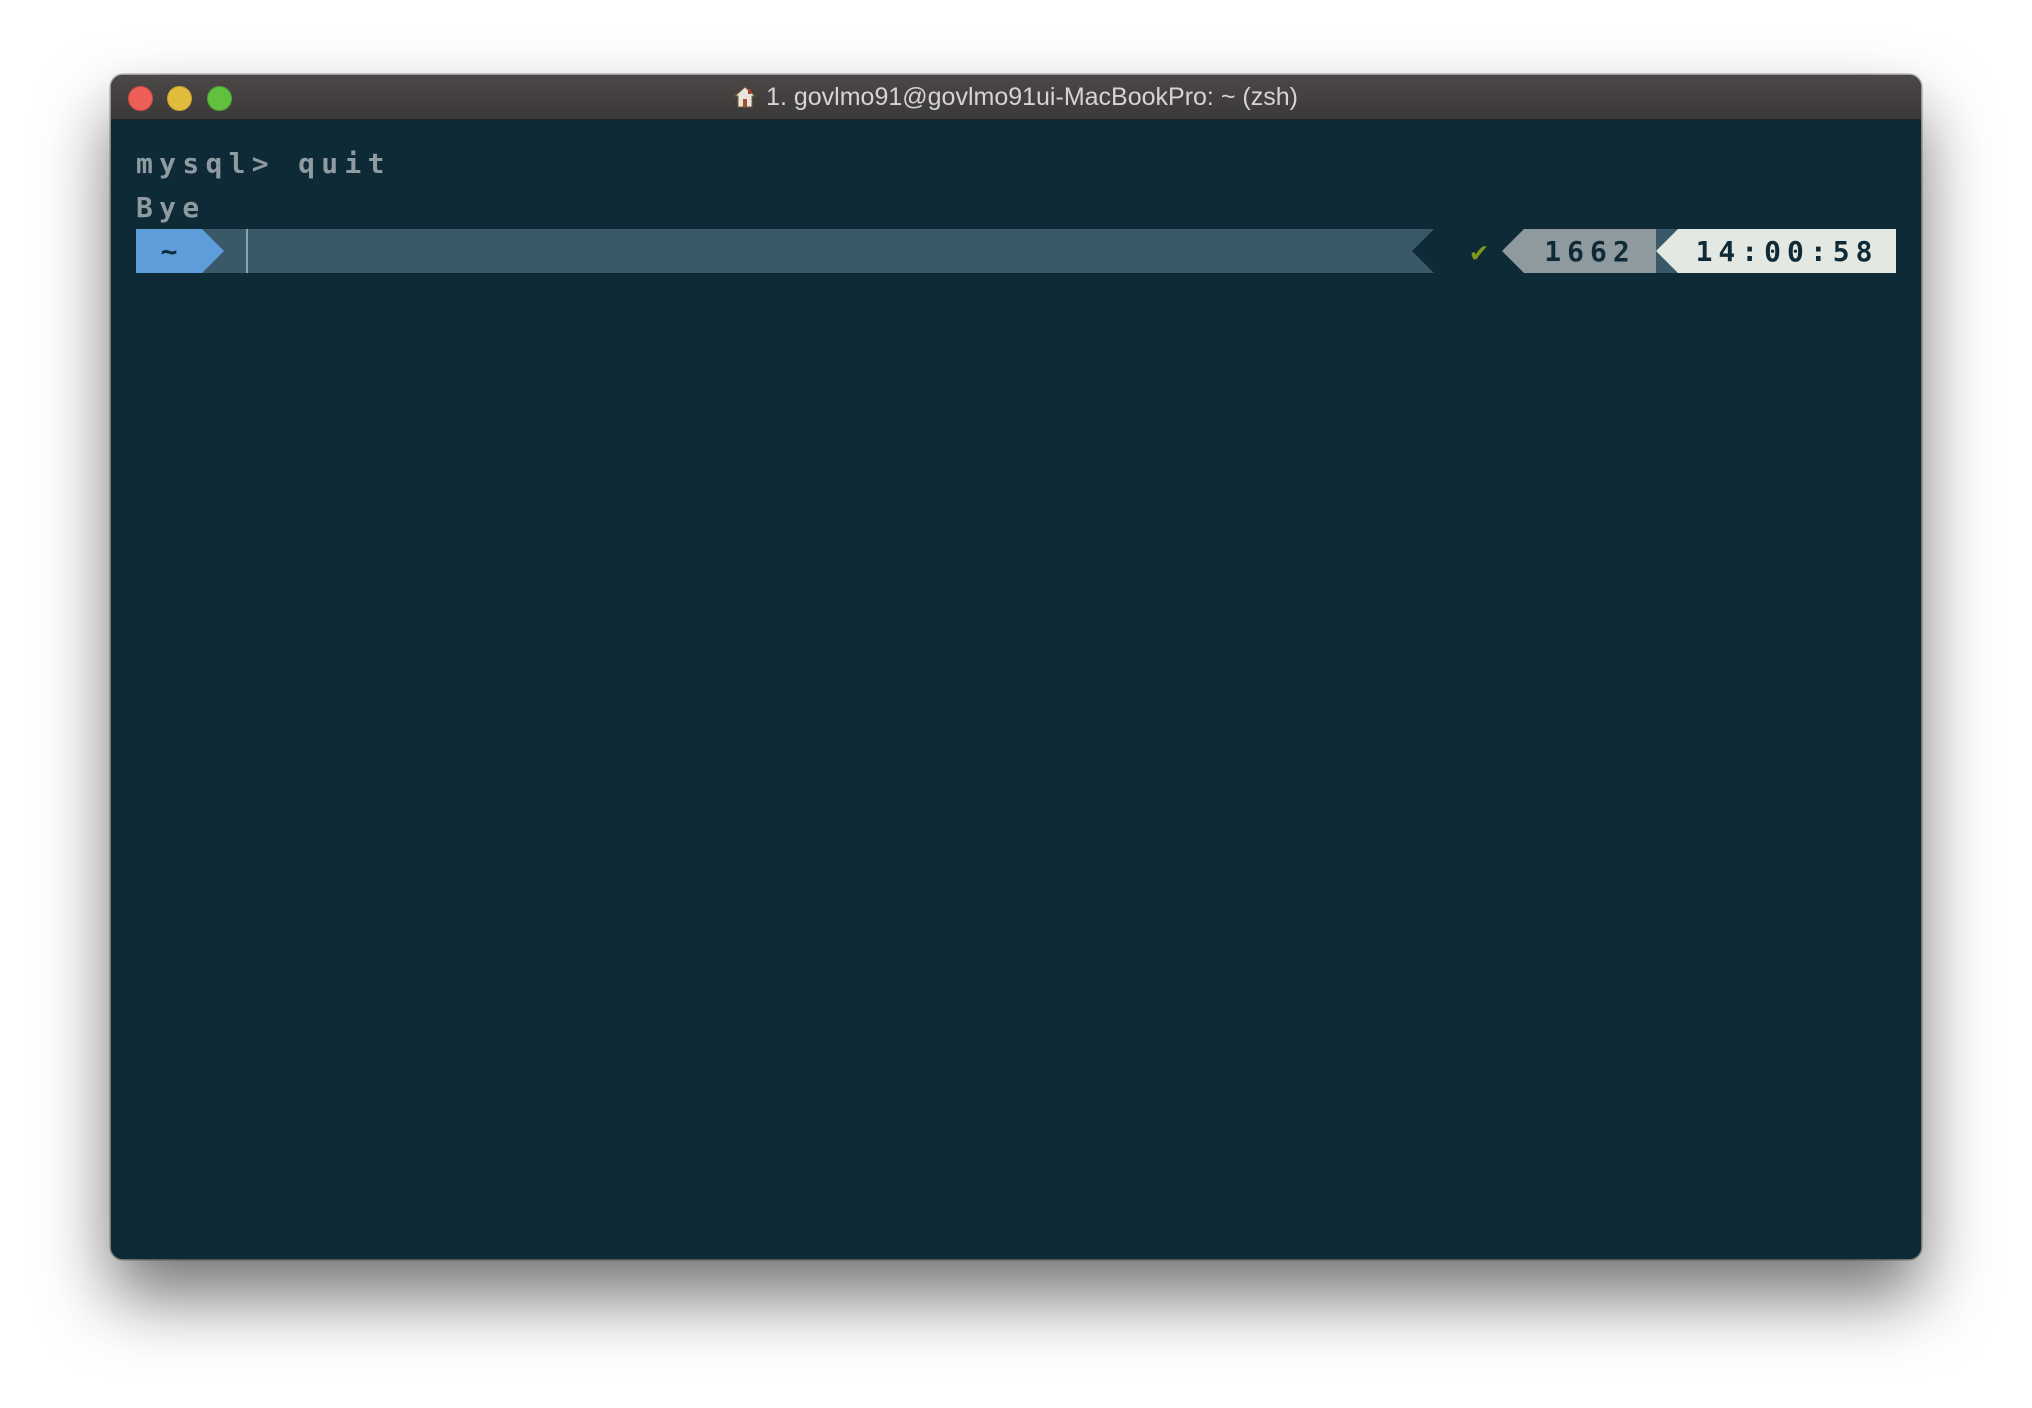  Describe the element at coordinates (1016, 251) in the screenshot. I see `shell-prompt-bar: ~ ✔ 1662 14:00:58` at that location.